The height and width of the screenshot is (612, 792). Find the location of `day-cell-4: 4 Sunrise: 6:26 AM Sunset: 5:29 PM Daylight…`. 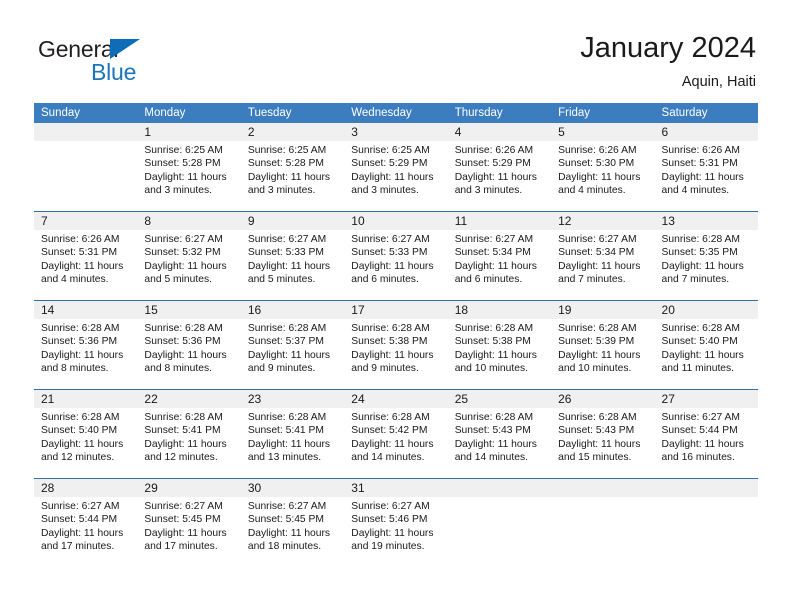

day-cell-4: 4 Sunrise: 6:26 AM Sunset: 5:29 PM Daylight… is located at coordinates (499, 167).